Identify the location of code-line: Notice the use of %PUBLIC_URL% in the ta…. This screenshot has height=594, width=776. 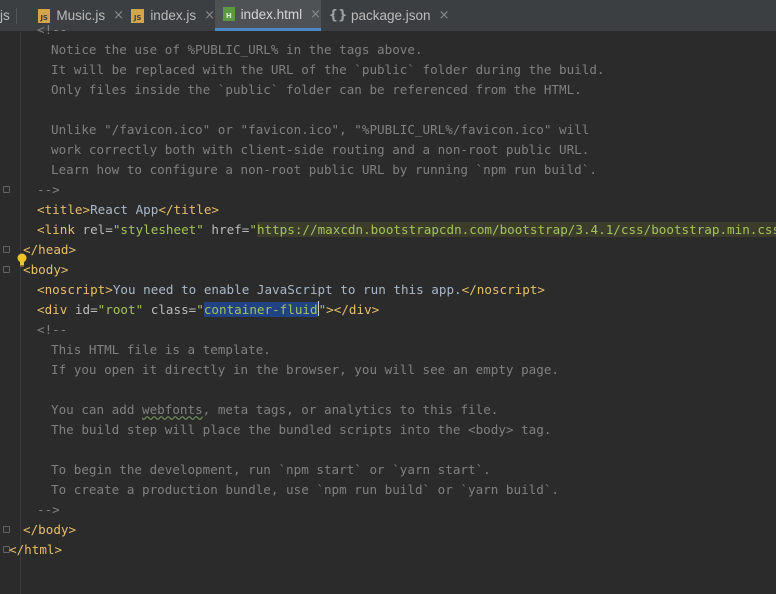
(237, 49).